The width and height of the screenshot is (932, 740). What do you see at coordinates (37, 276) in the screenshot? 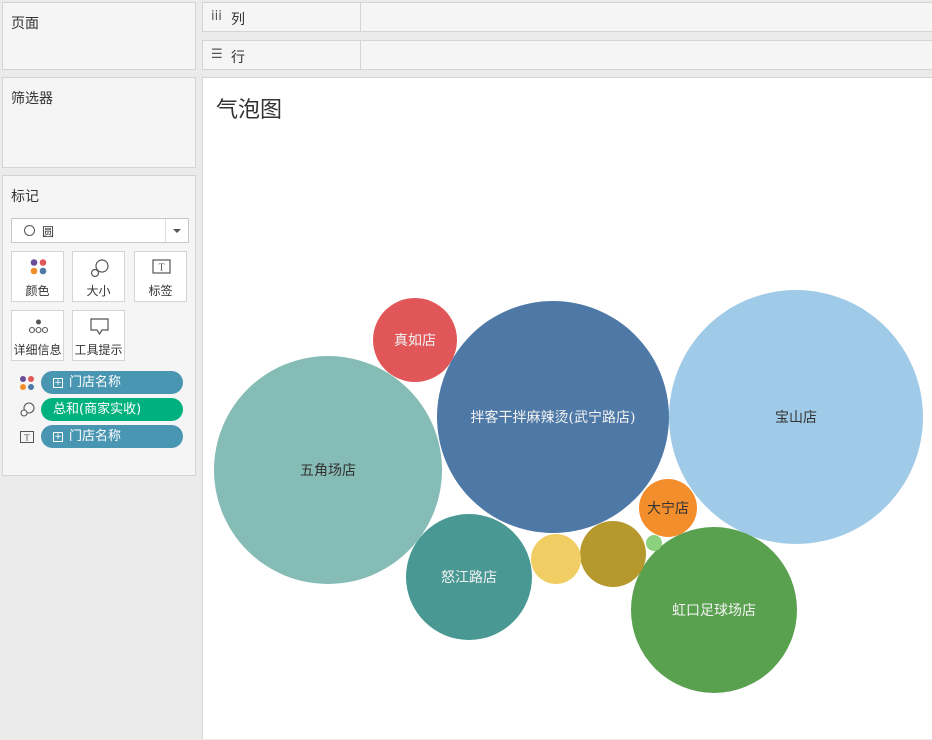
I see `color-button: 颜色` at bounding box center [37, 276].